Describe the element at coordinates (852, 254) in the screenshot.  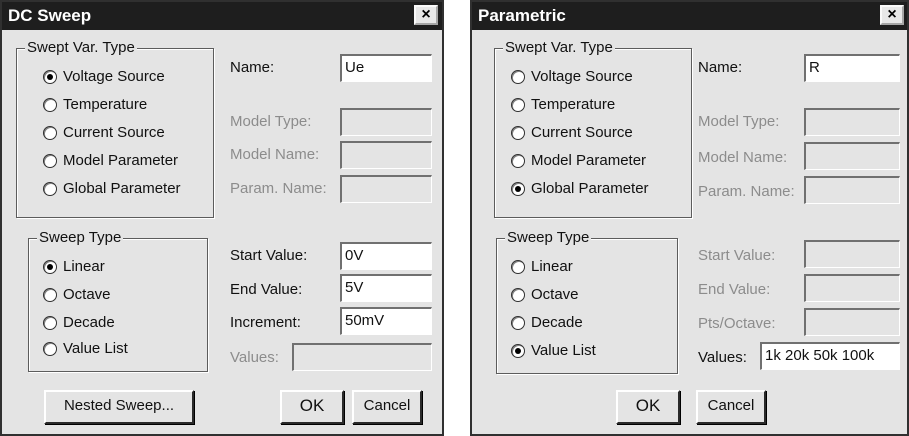
I see `start-value-field` at that location.